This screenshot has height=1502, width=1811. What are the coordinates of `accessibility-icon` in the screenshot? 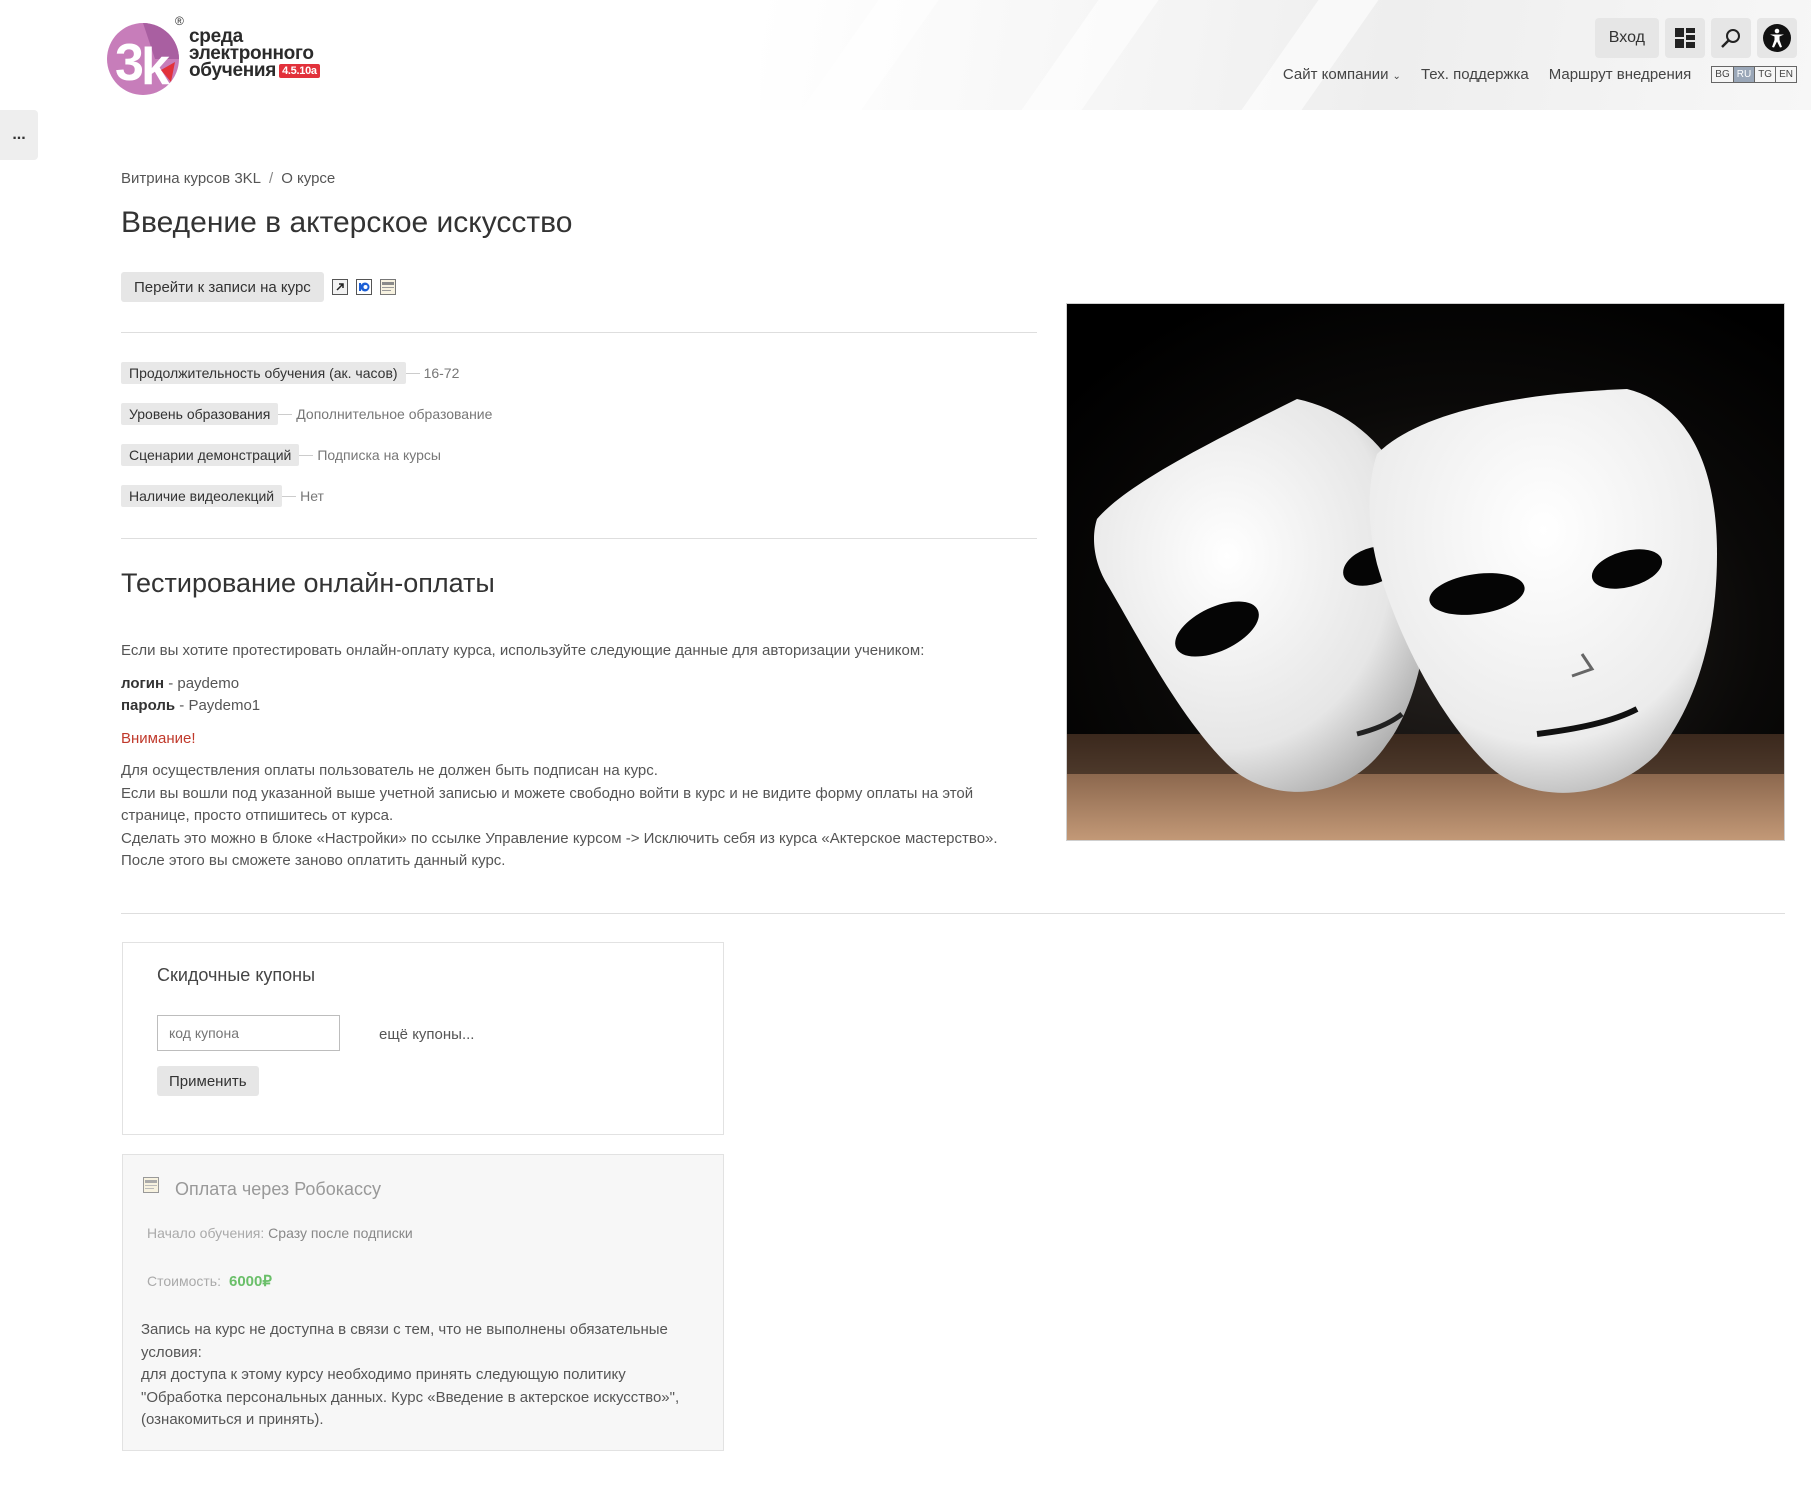 It's located at (1777, 38).